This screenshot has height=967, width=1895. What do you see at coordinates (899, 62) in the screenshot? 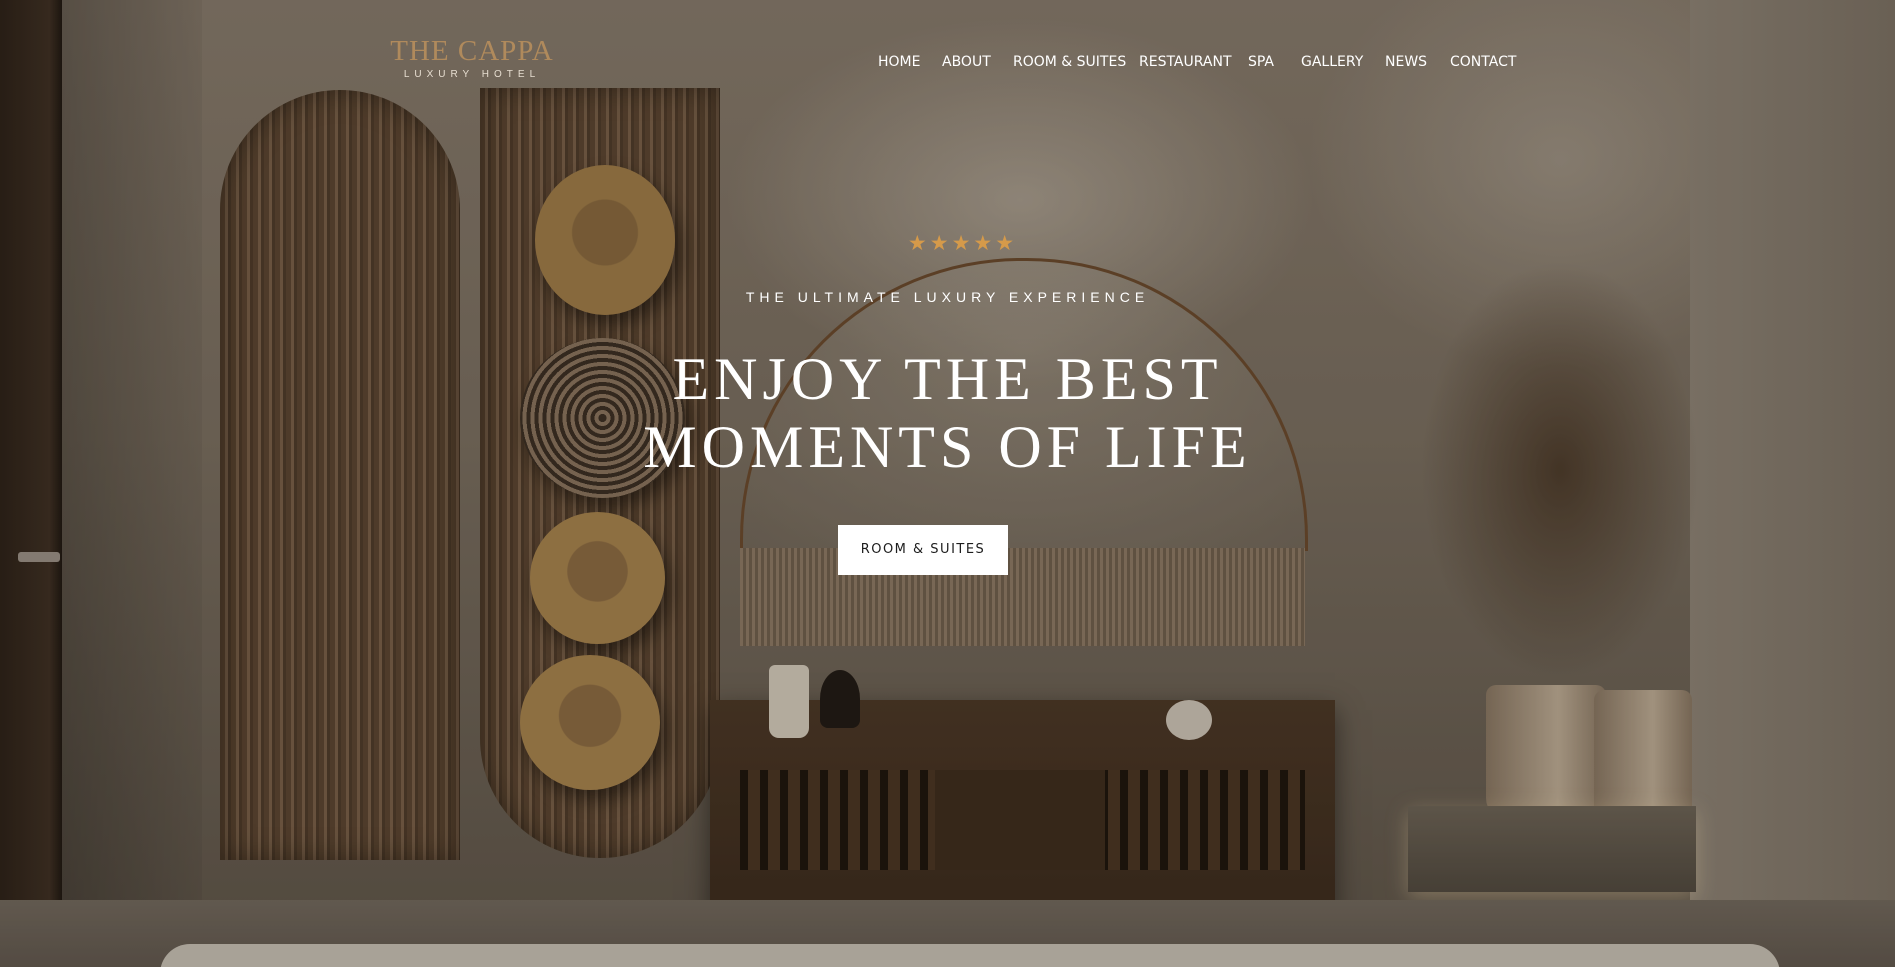
I see `nav-item-home: HOME` at bounding box center [899, 62].